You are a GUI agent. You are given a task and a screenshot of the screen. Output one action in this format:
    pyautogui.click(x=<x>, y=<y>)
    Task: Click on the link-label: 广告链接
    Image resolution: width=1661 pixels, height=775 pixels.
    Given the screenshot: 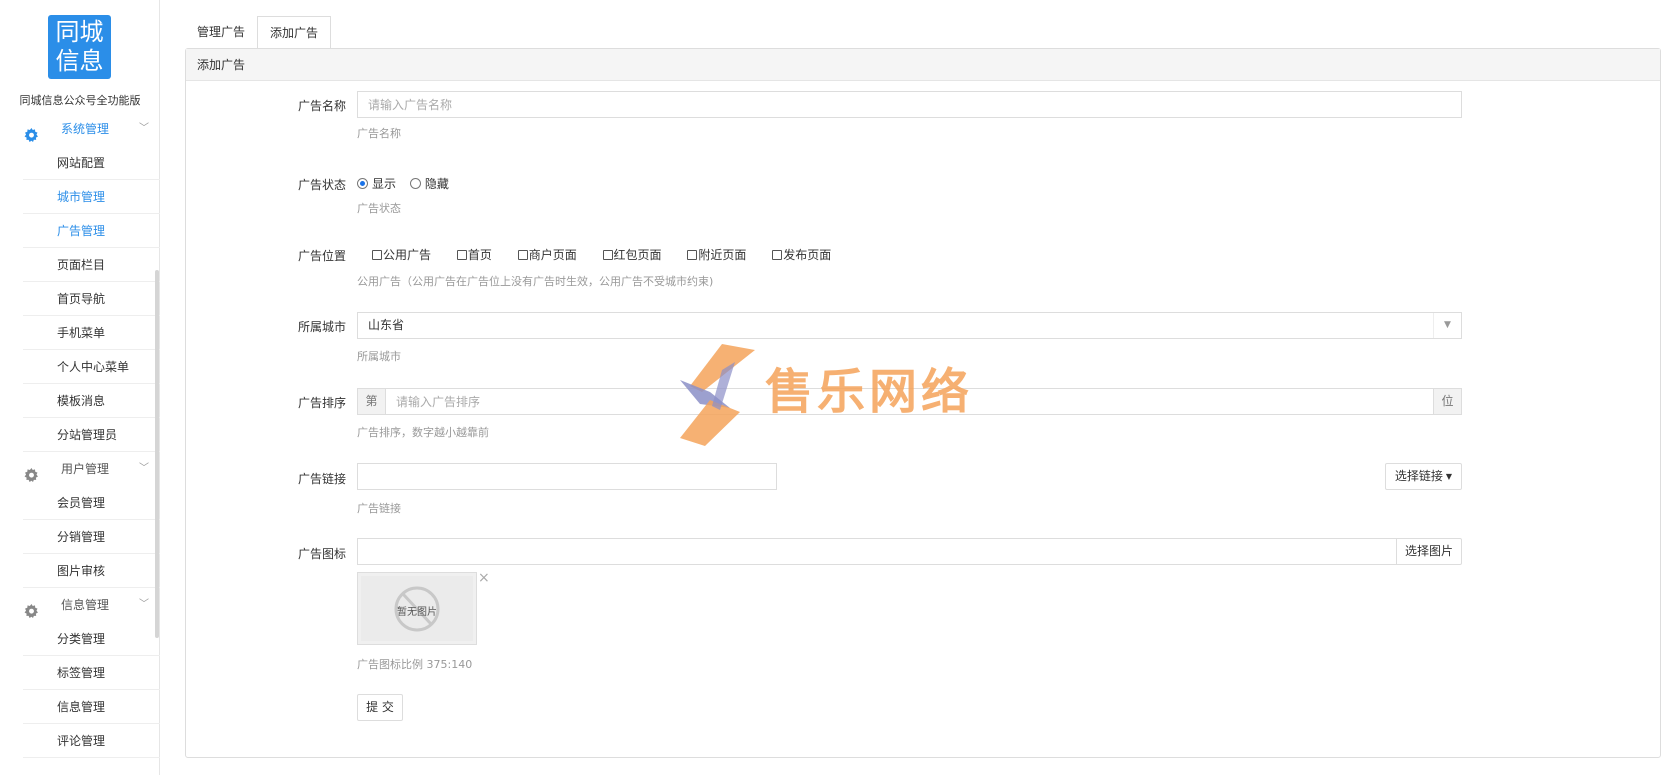 What is the action you would take?
    pyautogui.click(x=321, y=479)
    